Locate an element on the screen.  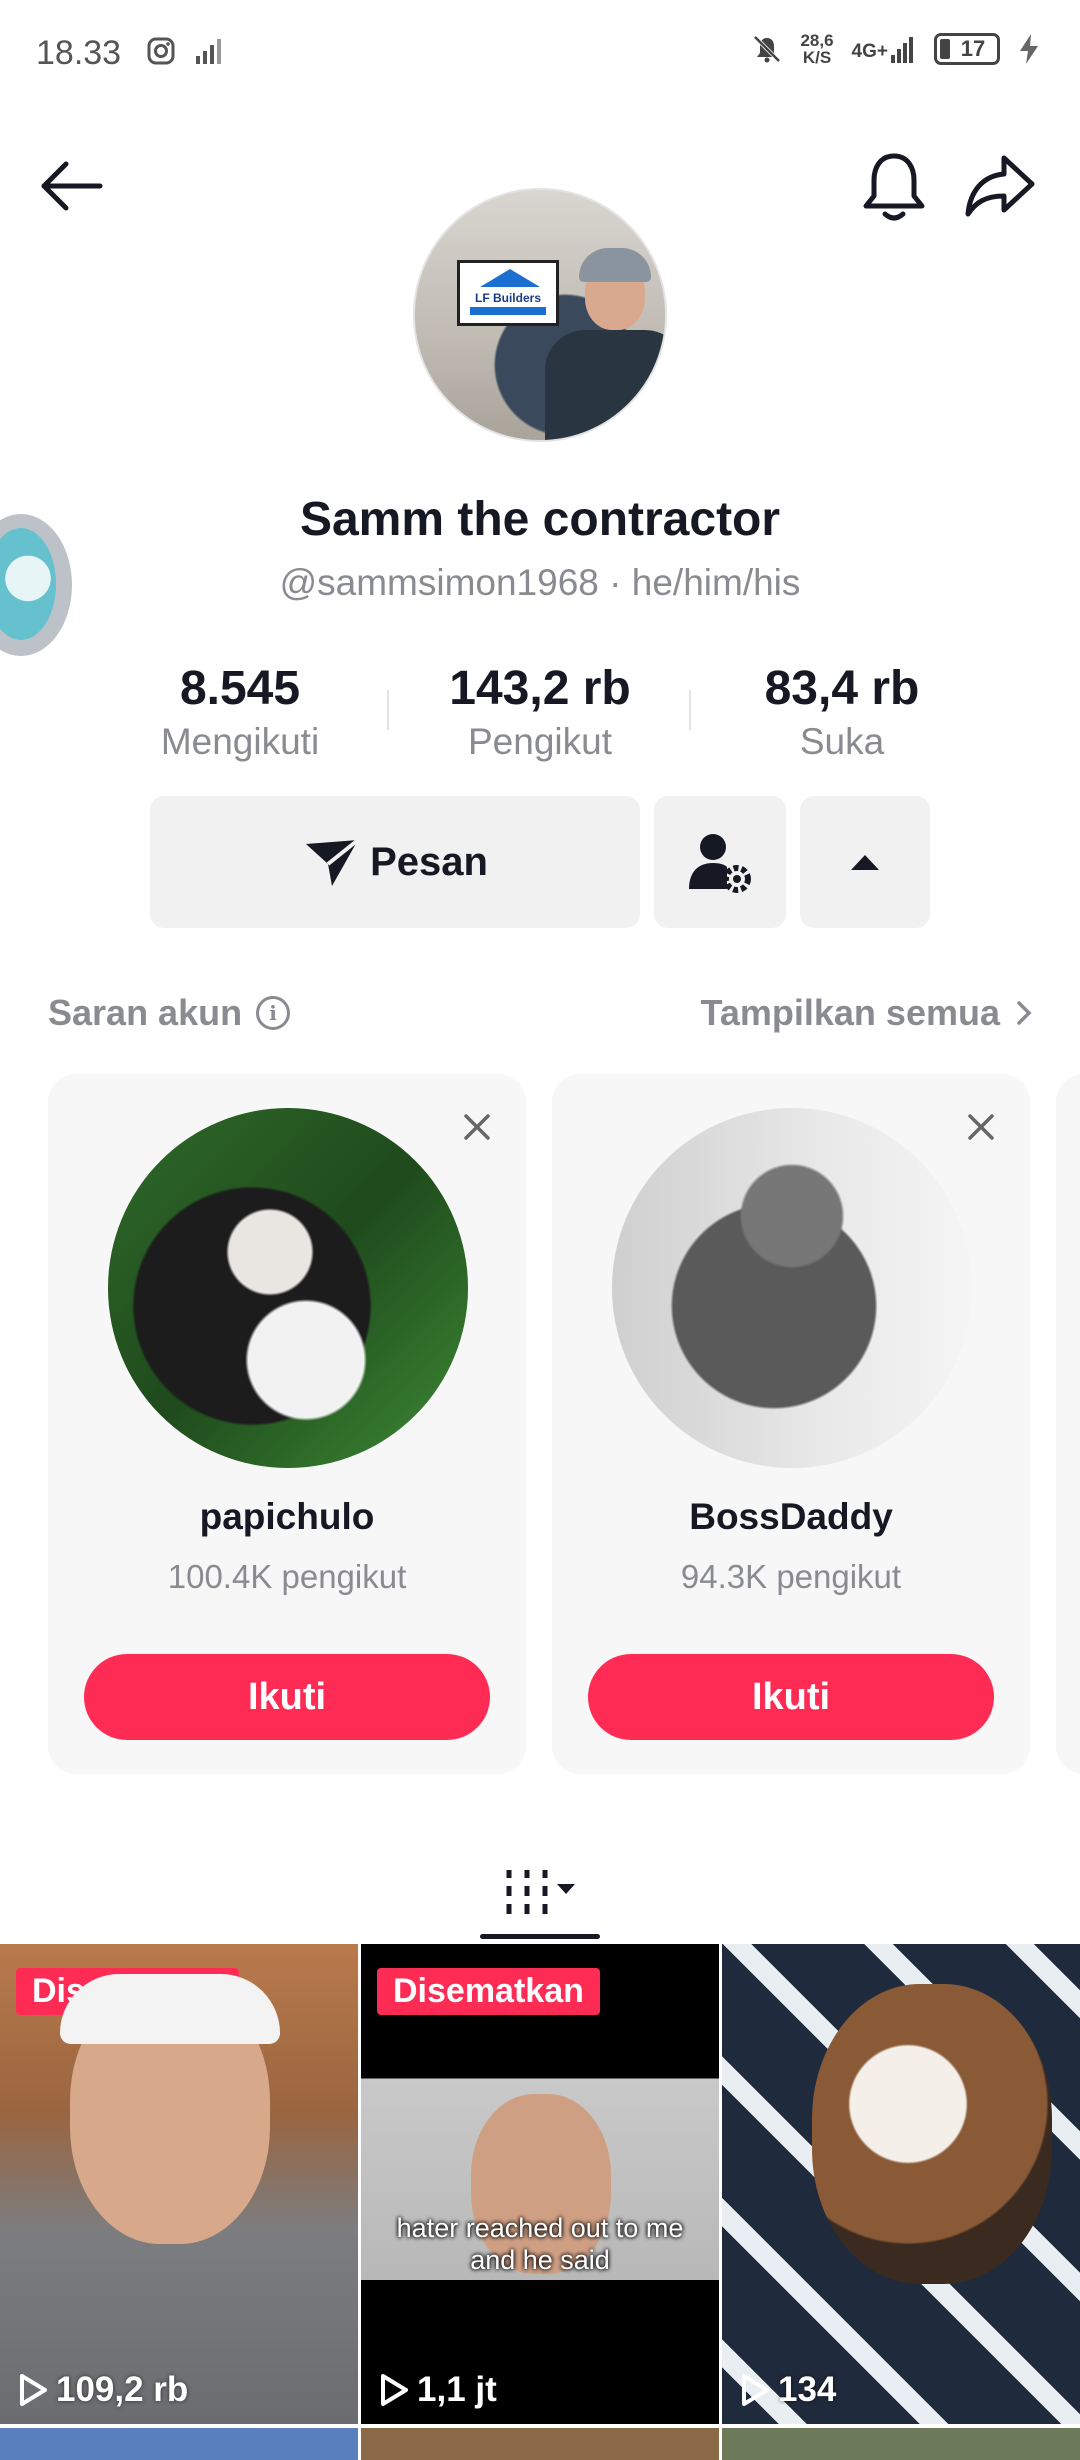
bell-muted-icon is located at coordinates (767, 49).